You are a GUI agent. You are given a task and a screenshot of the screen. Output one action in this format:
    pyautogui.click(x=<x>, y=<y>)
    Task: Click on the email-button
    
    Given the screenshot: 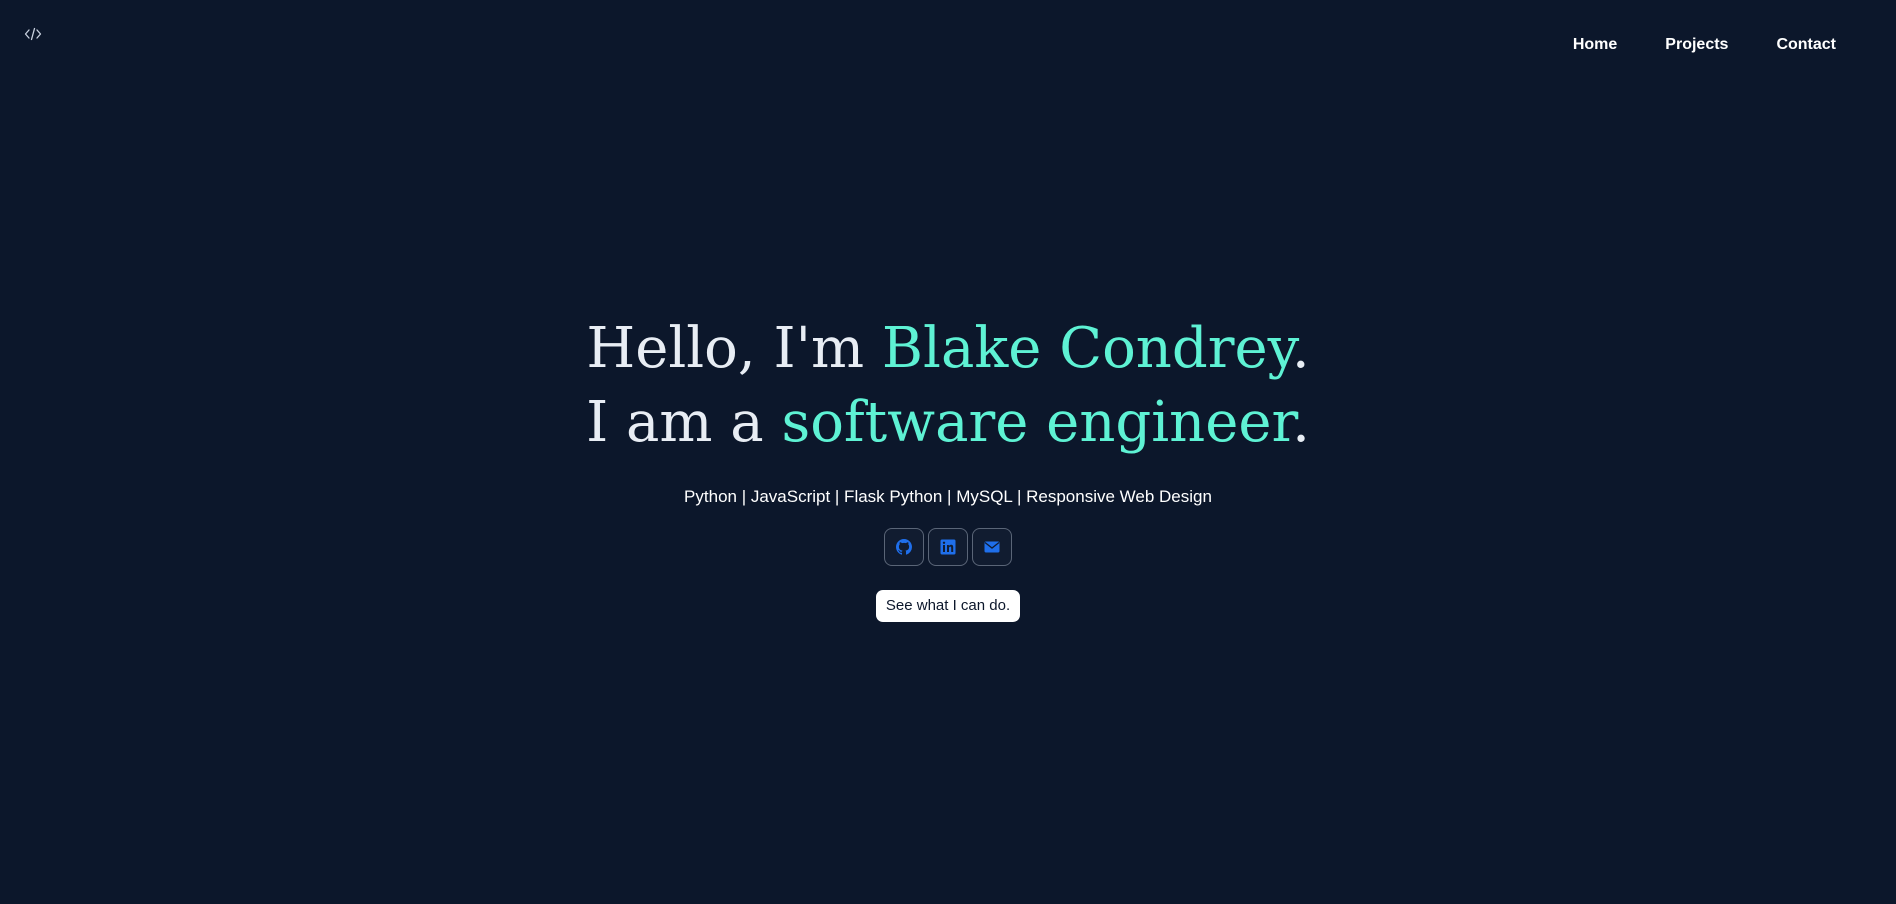 What is the action you would take?
    pyautogui.click(x=992, y=547)
    